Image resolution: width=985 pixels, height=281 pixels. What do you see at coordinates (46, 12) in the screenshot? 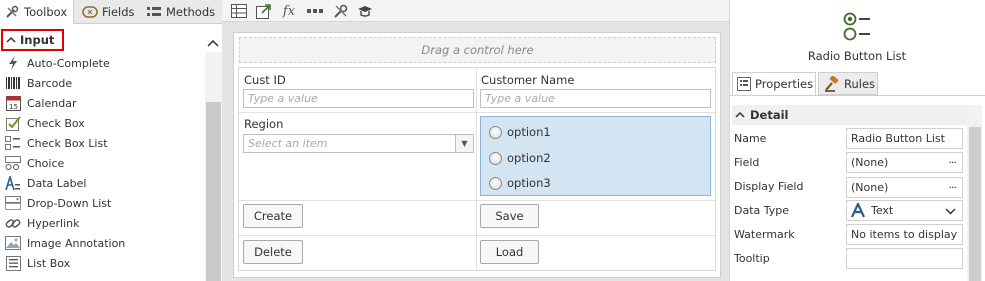
I see `tab-toolbox-label: Toolbox` at bounding box center [46, 12].